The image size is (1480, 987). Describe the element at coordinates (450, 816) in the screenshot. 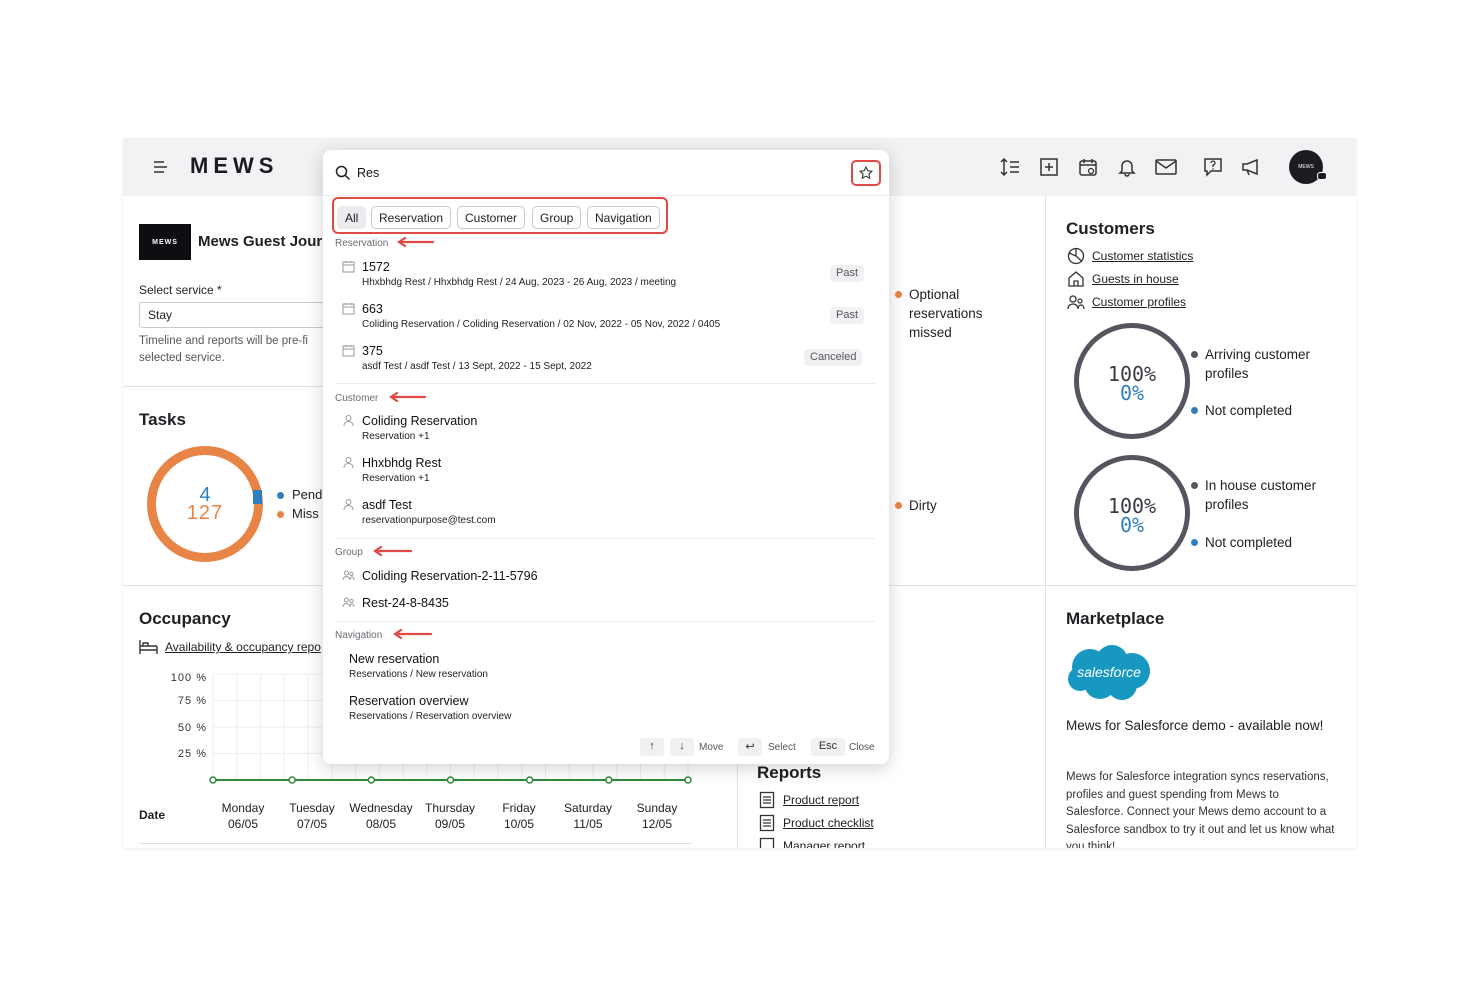

I see `day-label: Thursday 09/05` at that location.